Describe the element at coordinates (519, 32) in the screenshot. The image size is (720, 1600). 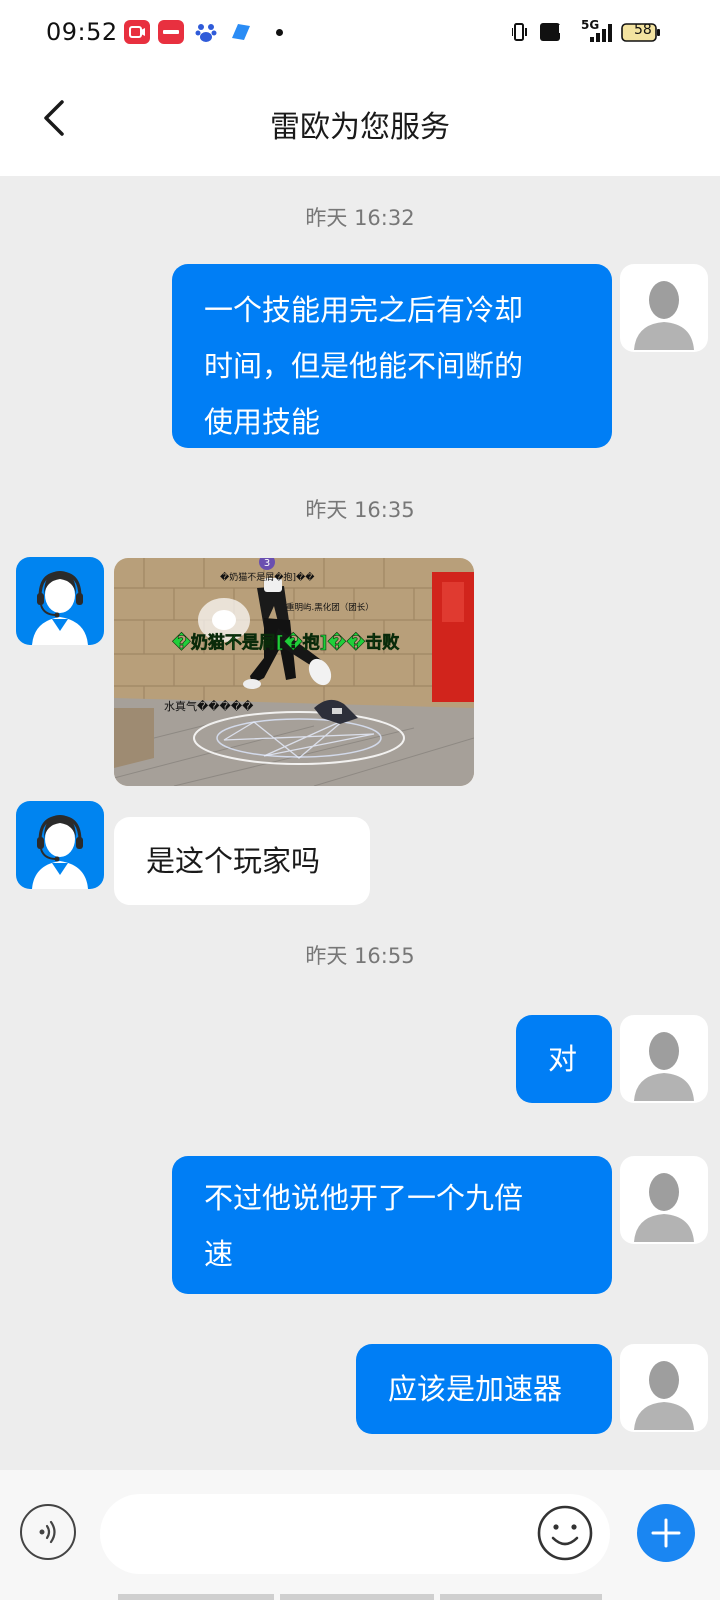
I see `vibrate-icon` at that location.